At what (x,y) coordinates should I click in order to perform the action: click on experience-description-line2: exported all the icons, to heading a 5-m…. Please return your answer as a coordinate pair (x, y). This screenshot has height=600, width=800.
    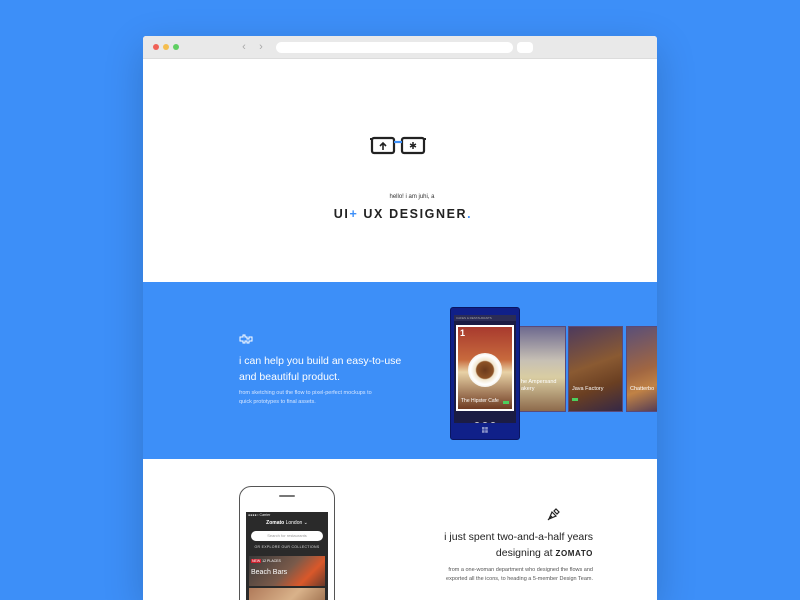
    Looking at the image, I should click on (519, 579).